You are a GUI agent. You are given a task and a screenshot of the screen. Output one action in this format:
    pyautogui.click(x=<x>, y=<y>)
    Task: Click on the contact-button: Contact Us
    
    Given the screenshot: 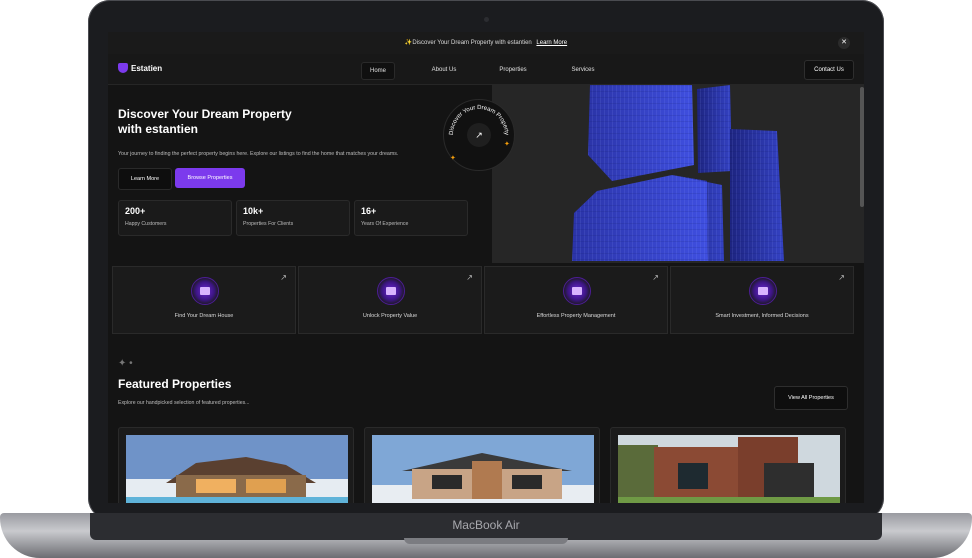 What is the action you would take?
    pyautogui.click(x=829, y=70)
    